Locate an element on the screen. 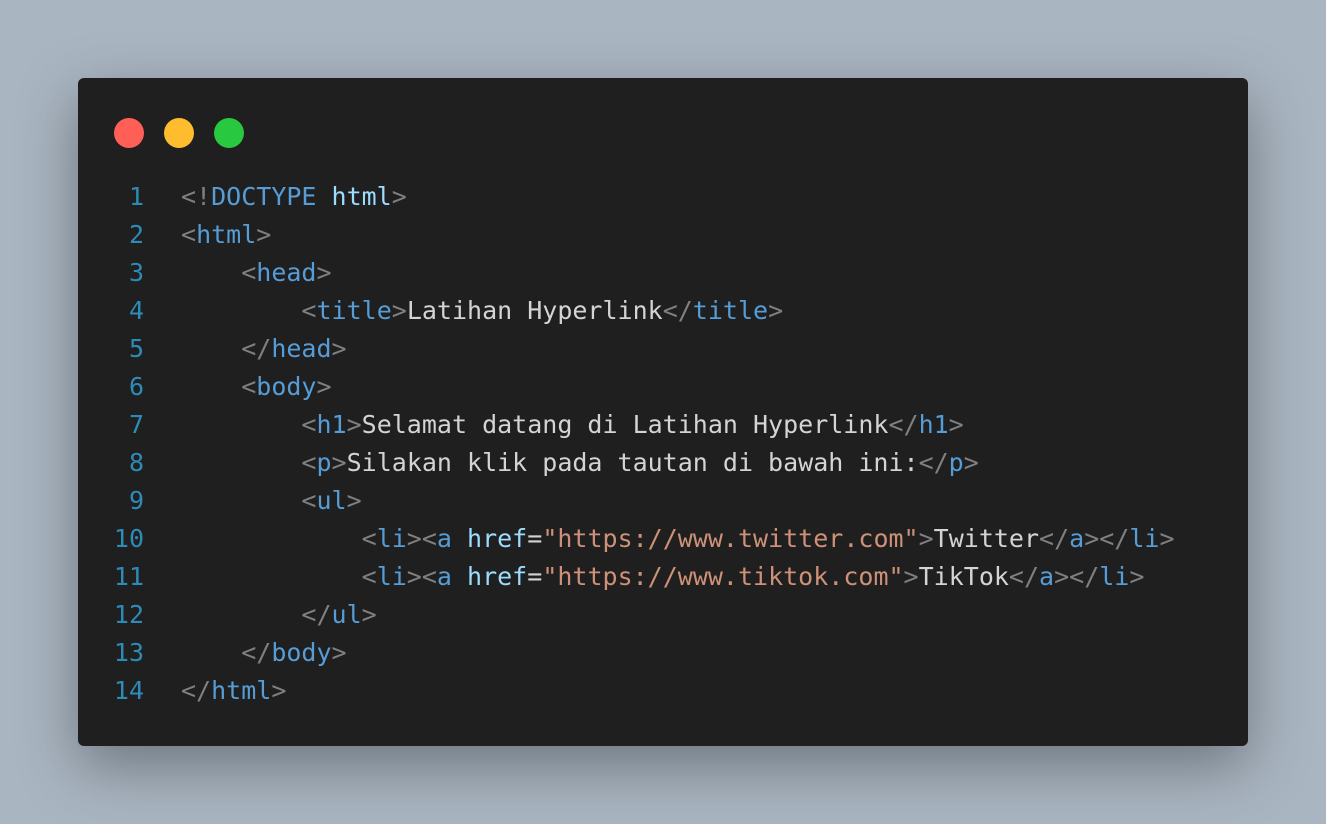 Image resolution: width=1326 pixels, height=824 pixels. close-dot-icon is located at coordinates (129, 133).